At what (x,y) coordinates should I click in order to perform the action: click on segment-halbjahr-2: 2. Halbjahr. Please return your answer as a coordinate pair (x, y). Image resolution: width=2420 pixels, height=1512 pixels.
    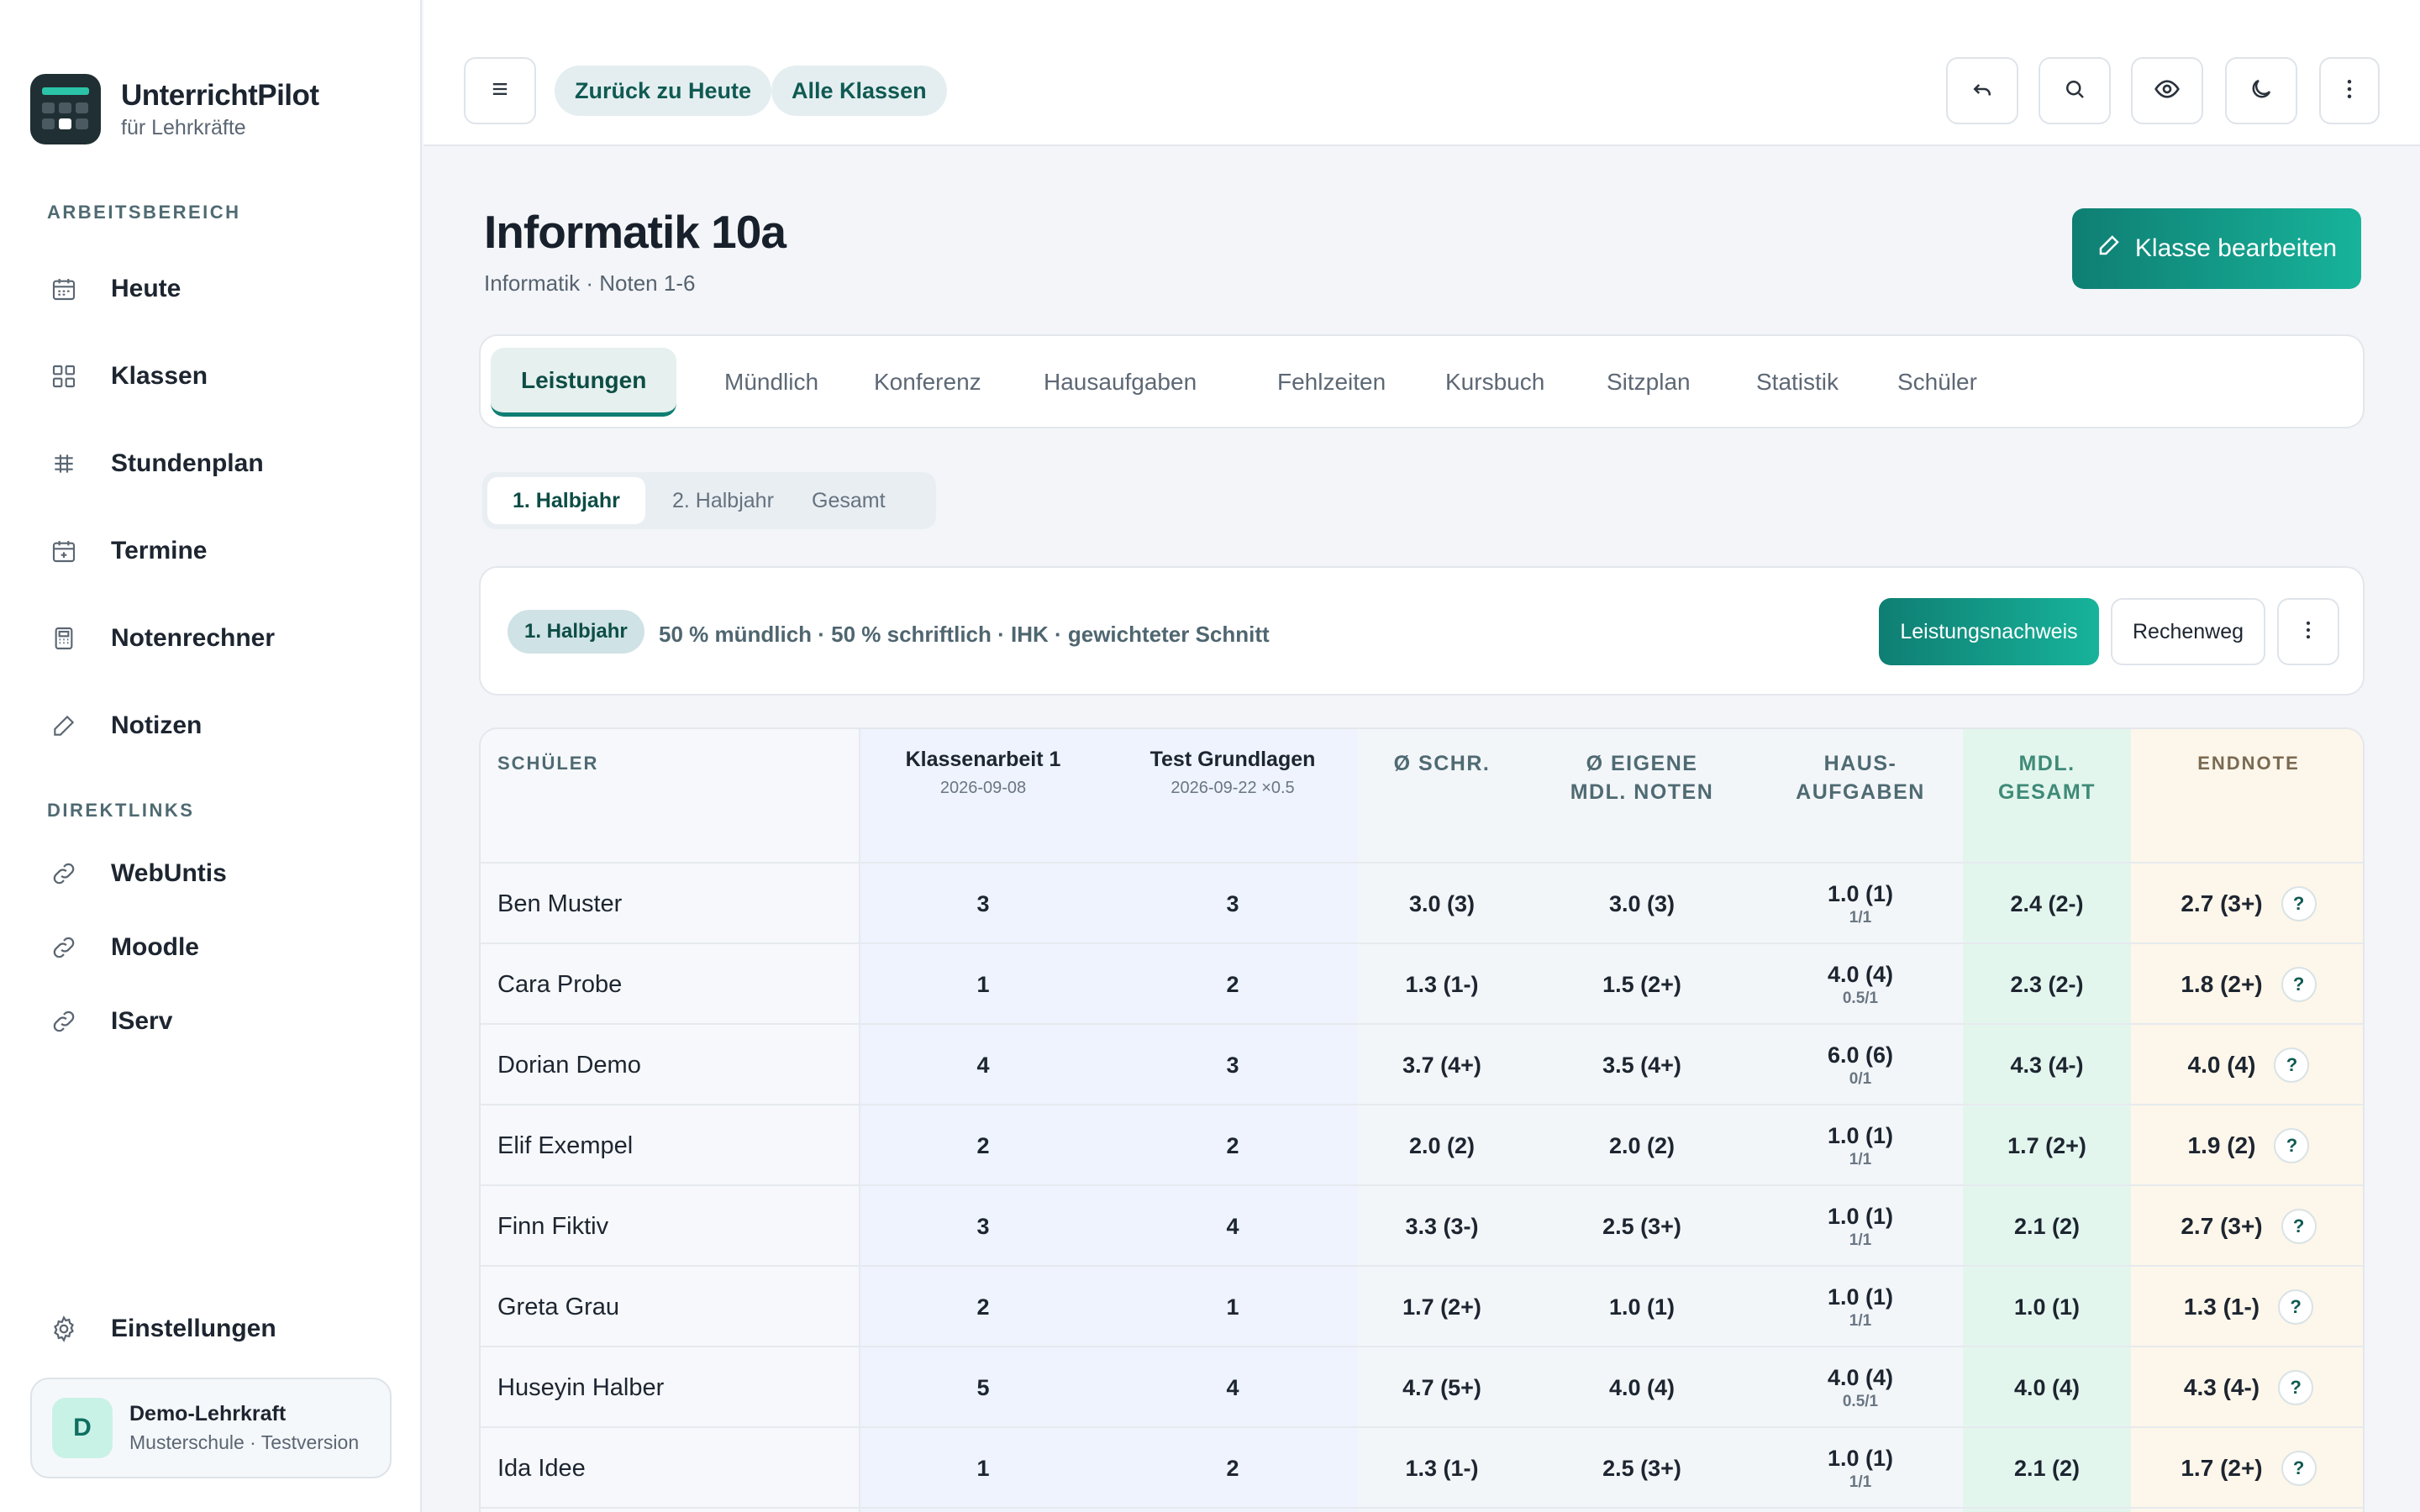
    Looking at the image, I should click on (723, 500).